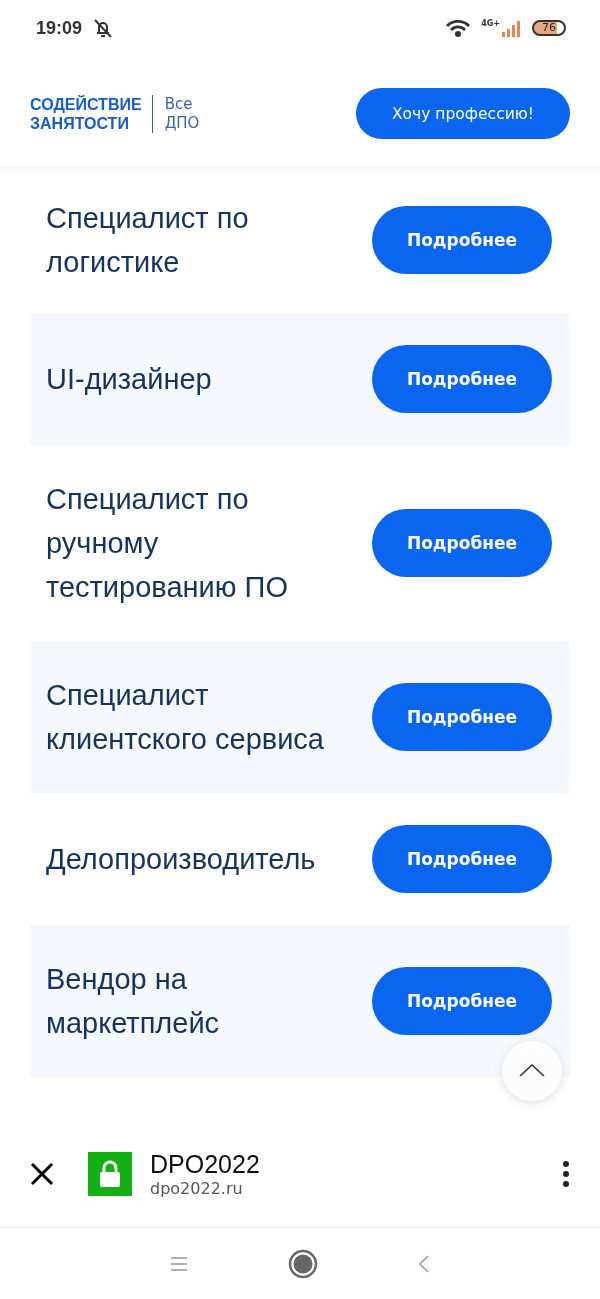  Describe the element at coordinates (181, 859) in the screenshot. I see `profession-title: Делопроизводитель` at that location.